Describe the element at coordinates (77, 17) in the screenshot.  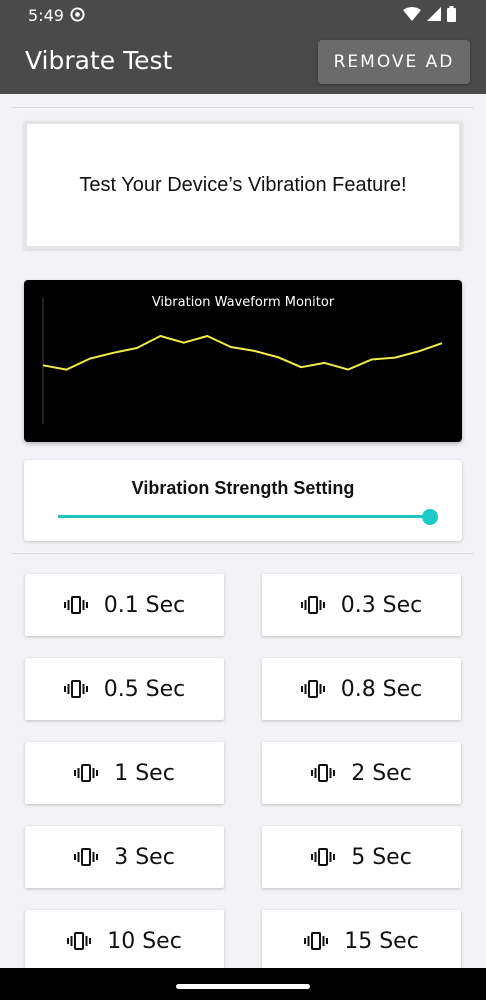
I see `notification-icon` at that location.